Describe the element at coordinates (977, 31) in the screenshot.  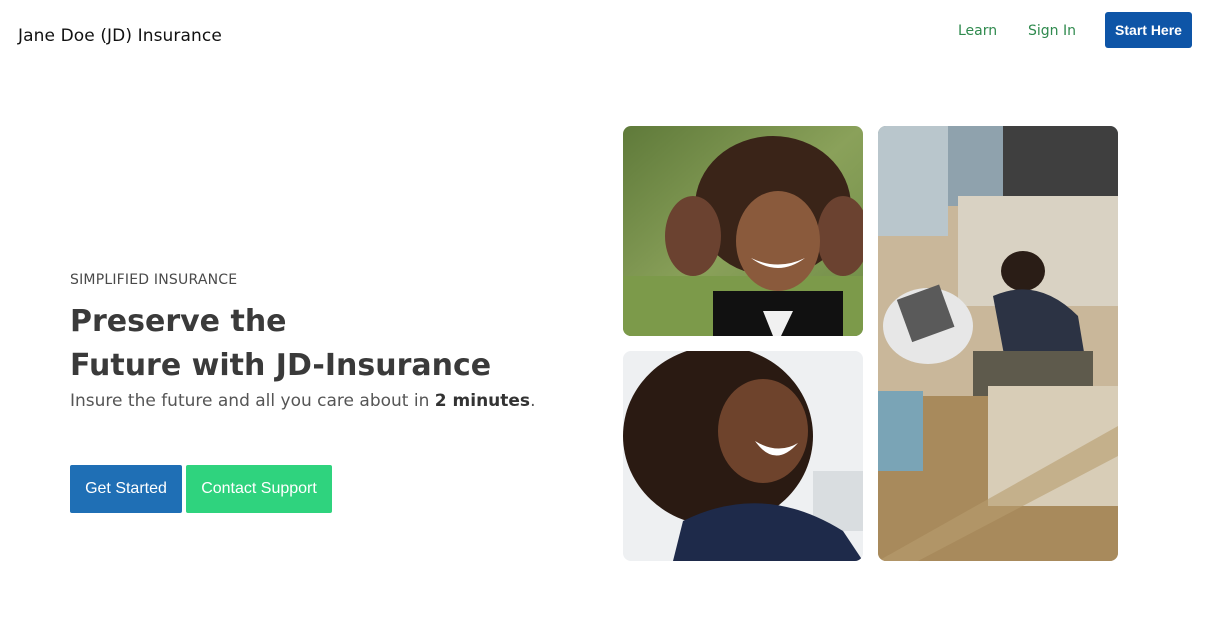
I see `nav-learn-link: Learn` at that location.